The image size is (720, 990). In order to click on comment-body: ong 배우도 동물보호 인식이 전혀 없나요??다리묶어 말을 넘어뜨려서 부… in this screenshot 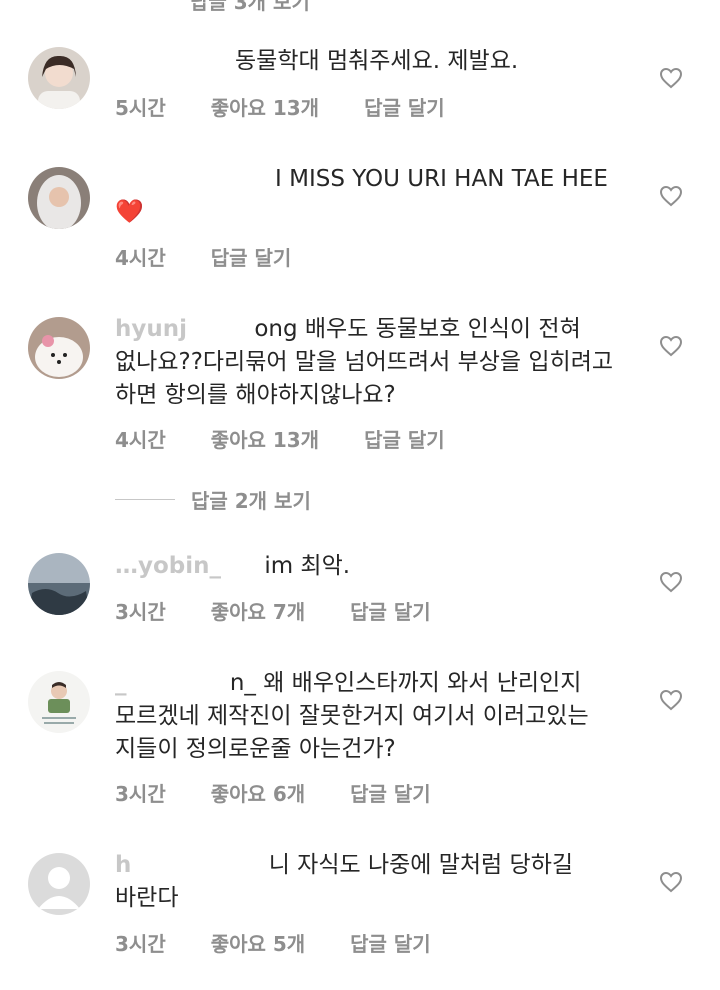, I will do `click(364, 362)`.